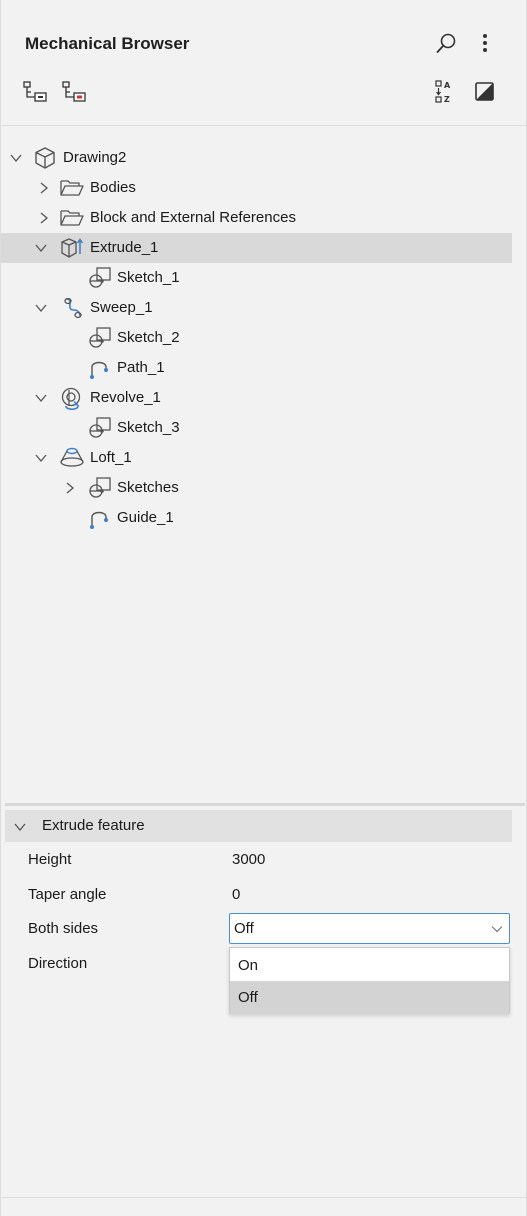 The width and height of the screenshot is (527, 1216). What do you see at coordinates (446, 44) in the screenshot?
I see `search-icon` at bounding box center [446, 44].